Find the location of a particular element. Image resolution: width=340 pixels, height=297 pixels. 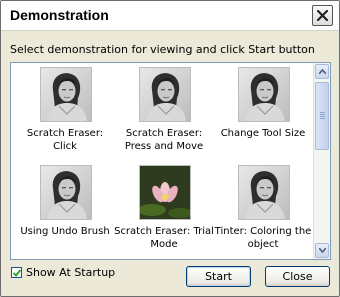

close-icon is located at coordinates (322, 15).